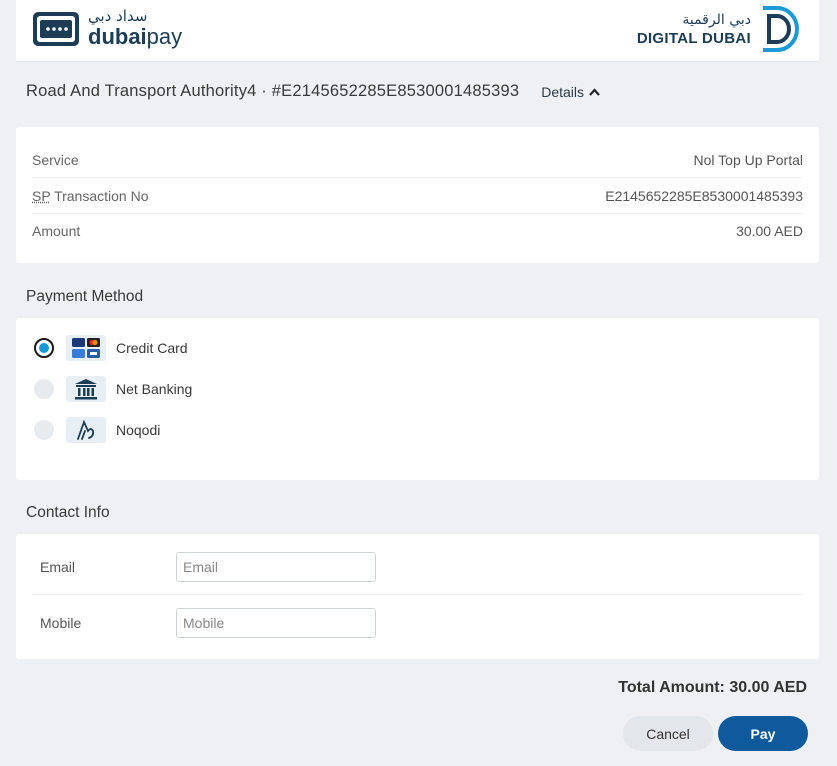 This screenshot has width=837, height=766. Describe the element at coordinates (716, 19) in the screenshot. I see `digital-dubai-arabic-name: دبي الرقمية` at that location.